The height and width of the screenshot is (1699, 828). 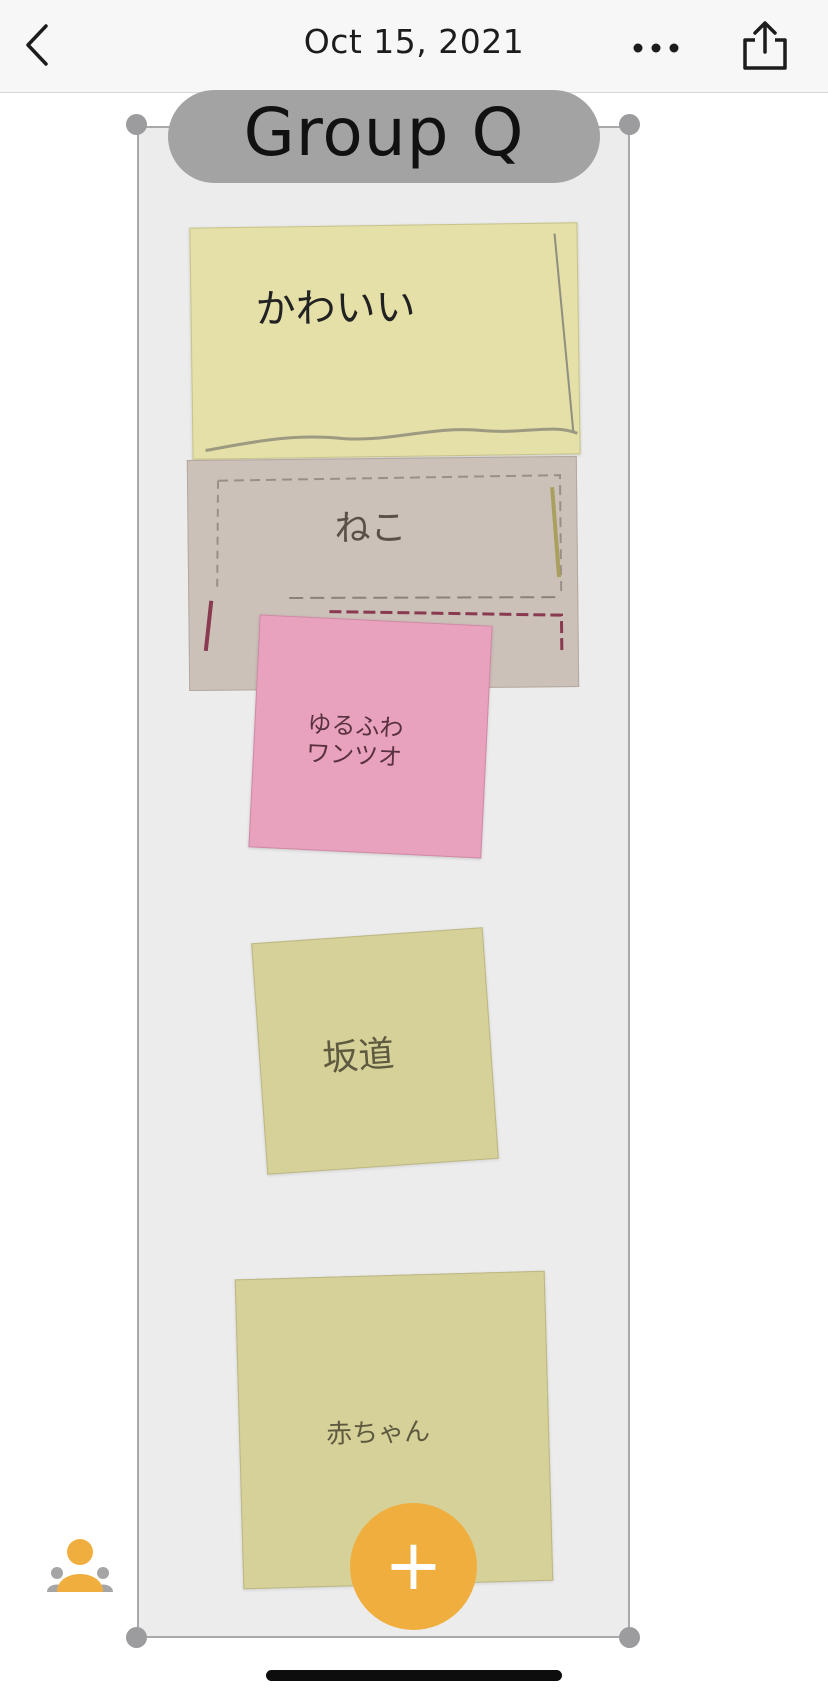 I want to click on share-icon, so click(x=765, y=45).